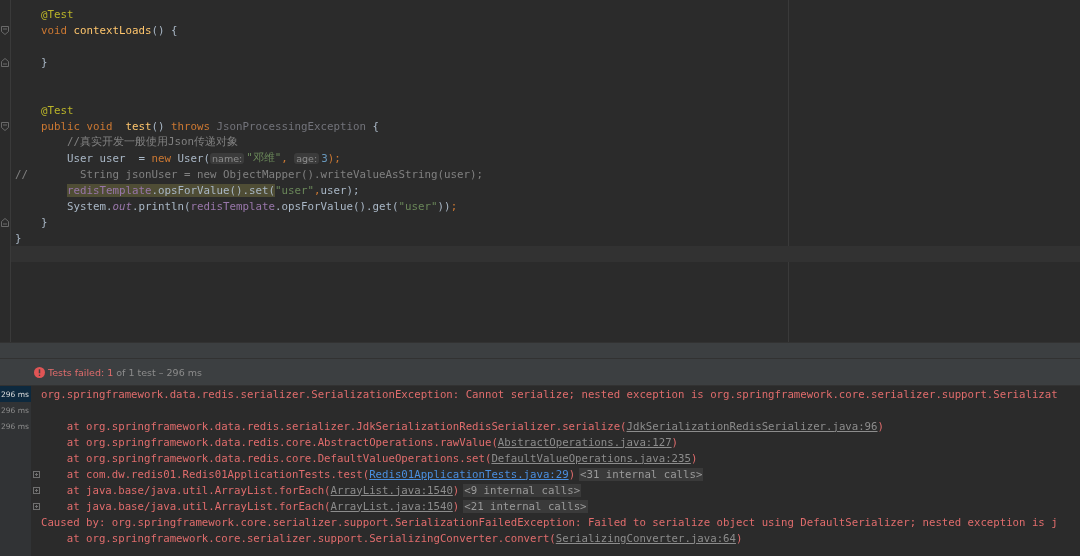 The width and height of the screenshot is (1080, 556). I want to click on code-token: .println(, so click(161, 206).